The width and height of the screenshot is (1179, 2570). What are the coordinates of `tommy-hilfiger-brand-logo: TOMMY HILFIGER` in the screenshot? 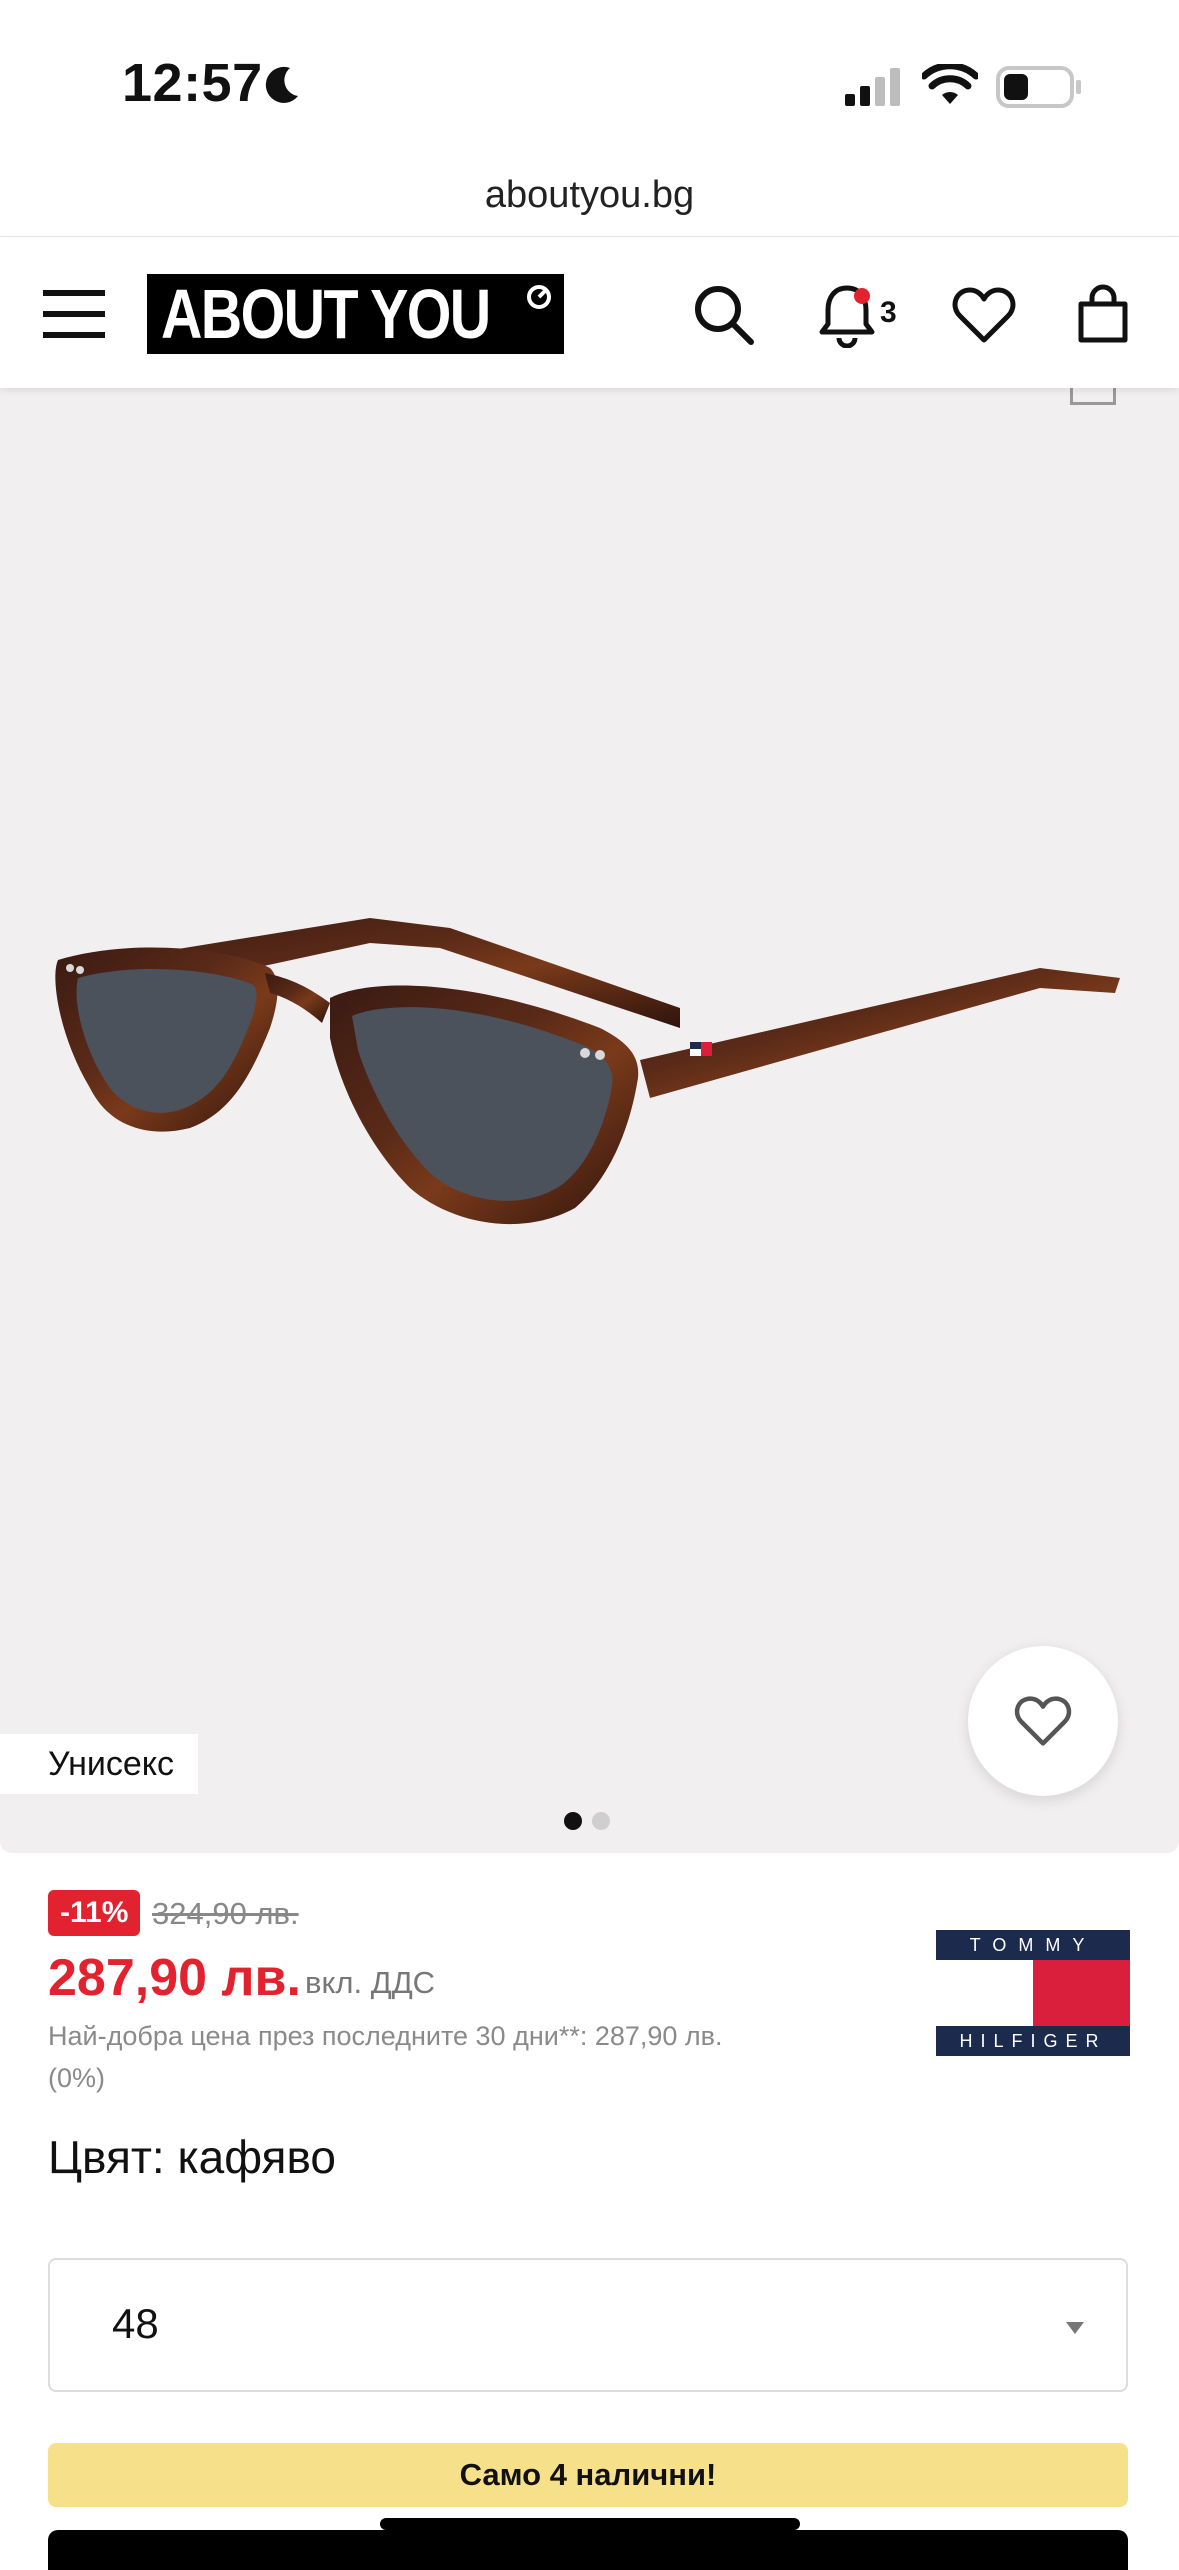 It's located at (1033, 1993).